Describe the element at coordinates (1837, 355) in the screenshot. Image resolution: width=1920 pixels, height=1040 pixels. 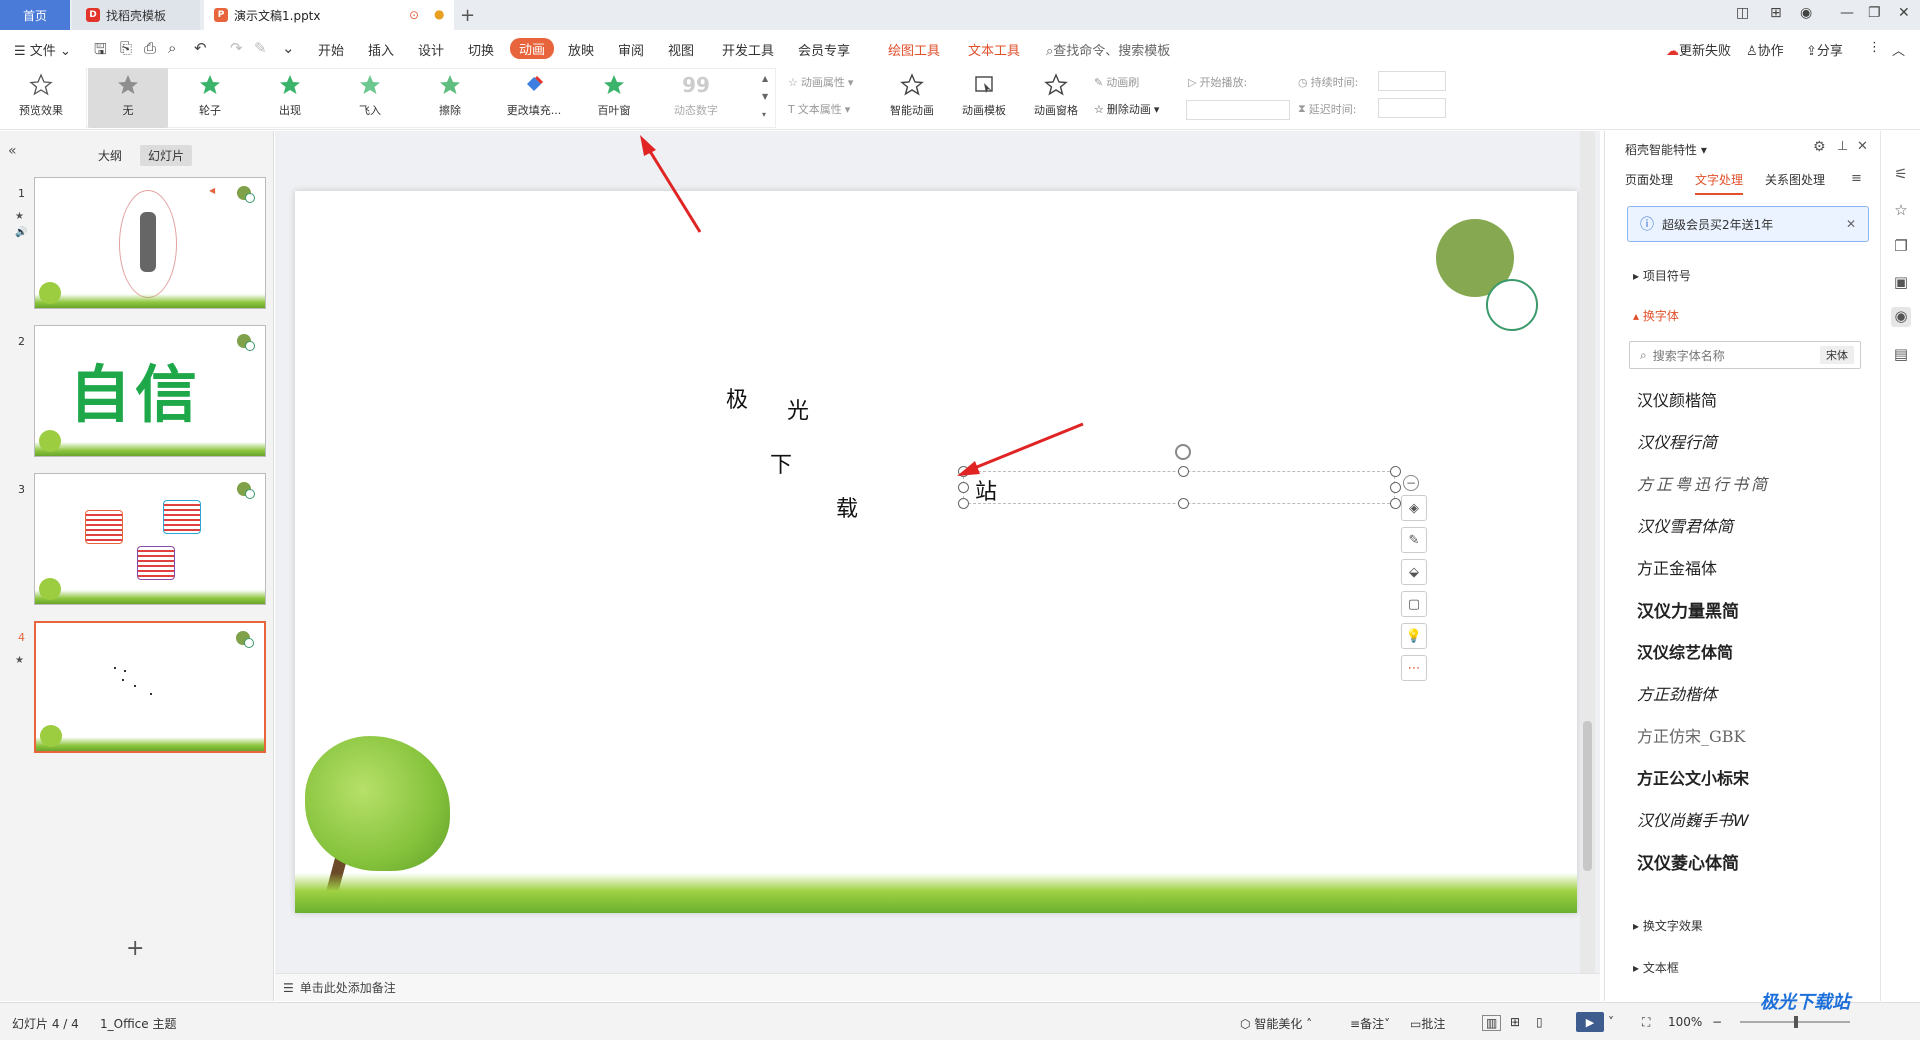
I see `current-font-badge: 宋体` at that location.